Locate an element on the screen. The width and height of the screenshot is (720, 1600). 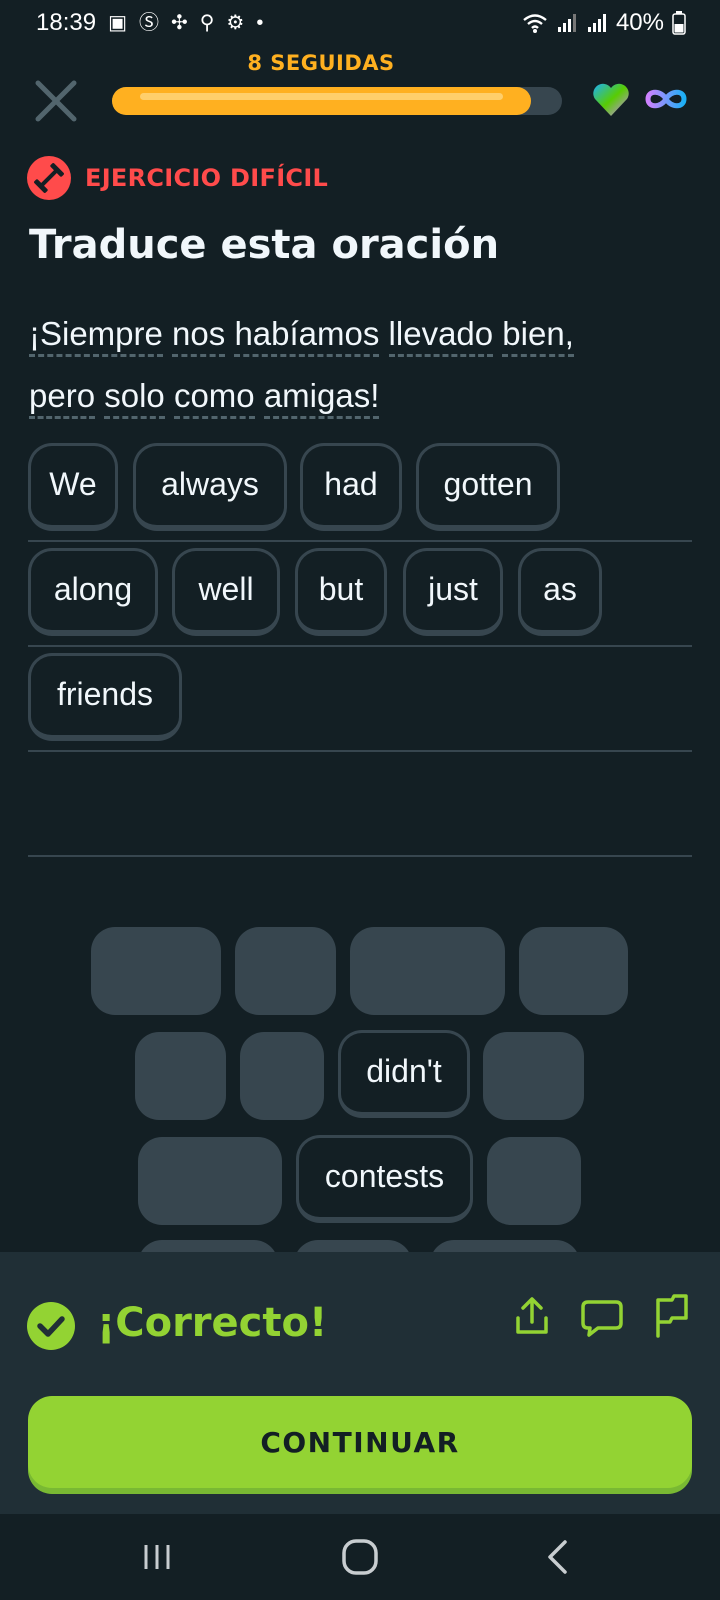
progress-shine is located at coordinates (321, 96).